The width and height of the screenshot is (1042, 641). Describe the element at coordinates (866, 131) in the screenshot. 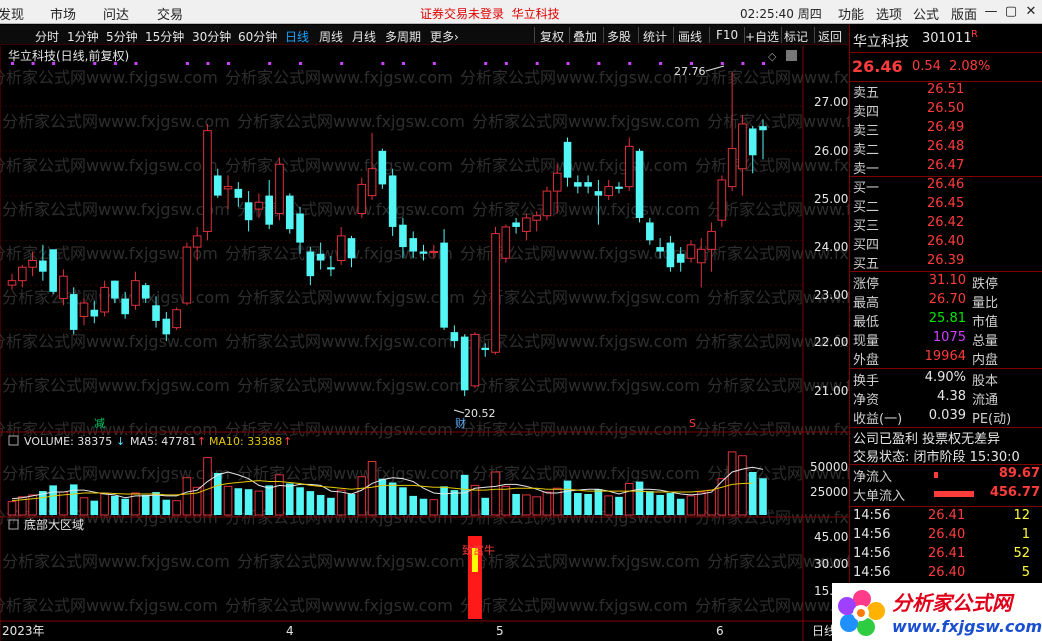

I see `ask-label: 卖三` at that location.